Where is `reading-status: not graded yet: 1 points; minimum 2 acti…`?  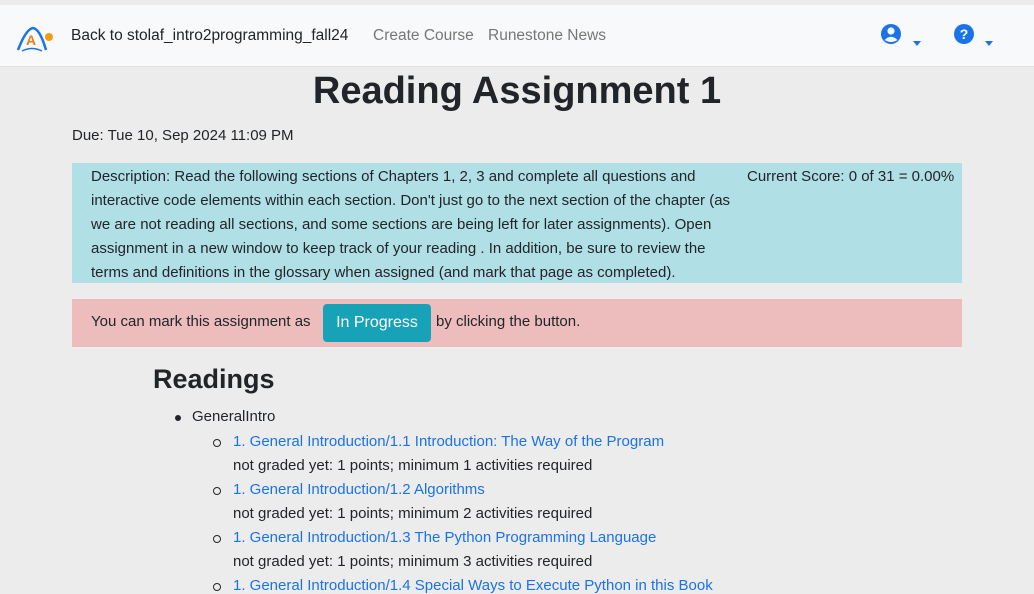 reading-status: not graded yet: 1 points; minimum 2 acti… is located at coordinates (413, 513).